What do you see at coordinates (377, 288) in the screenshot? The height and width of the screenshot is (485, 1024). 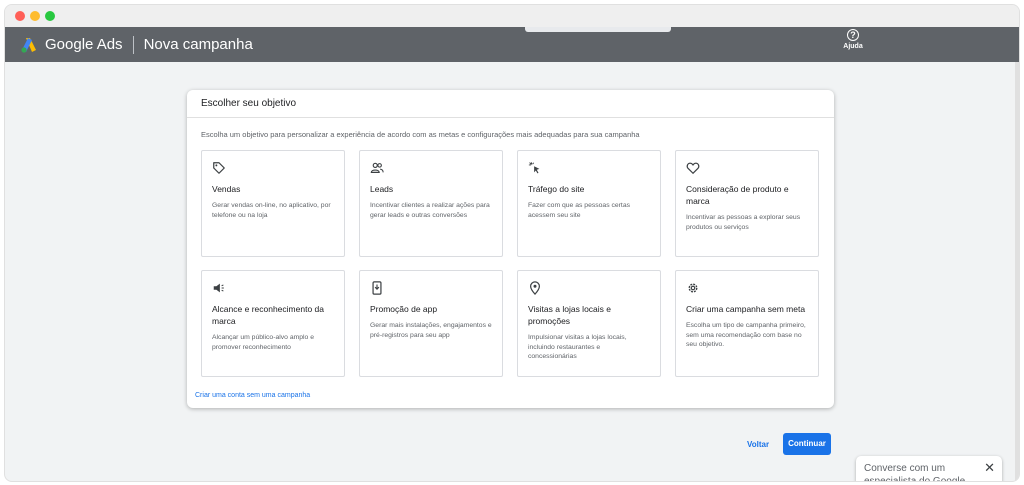 I see `phone-download-icon` at bounding box center [377, 288].